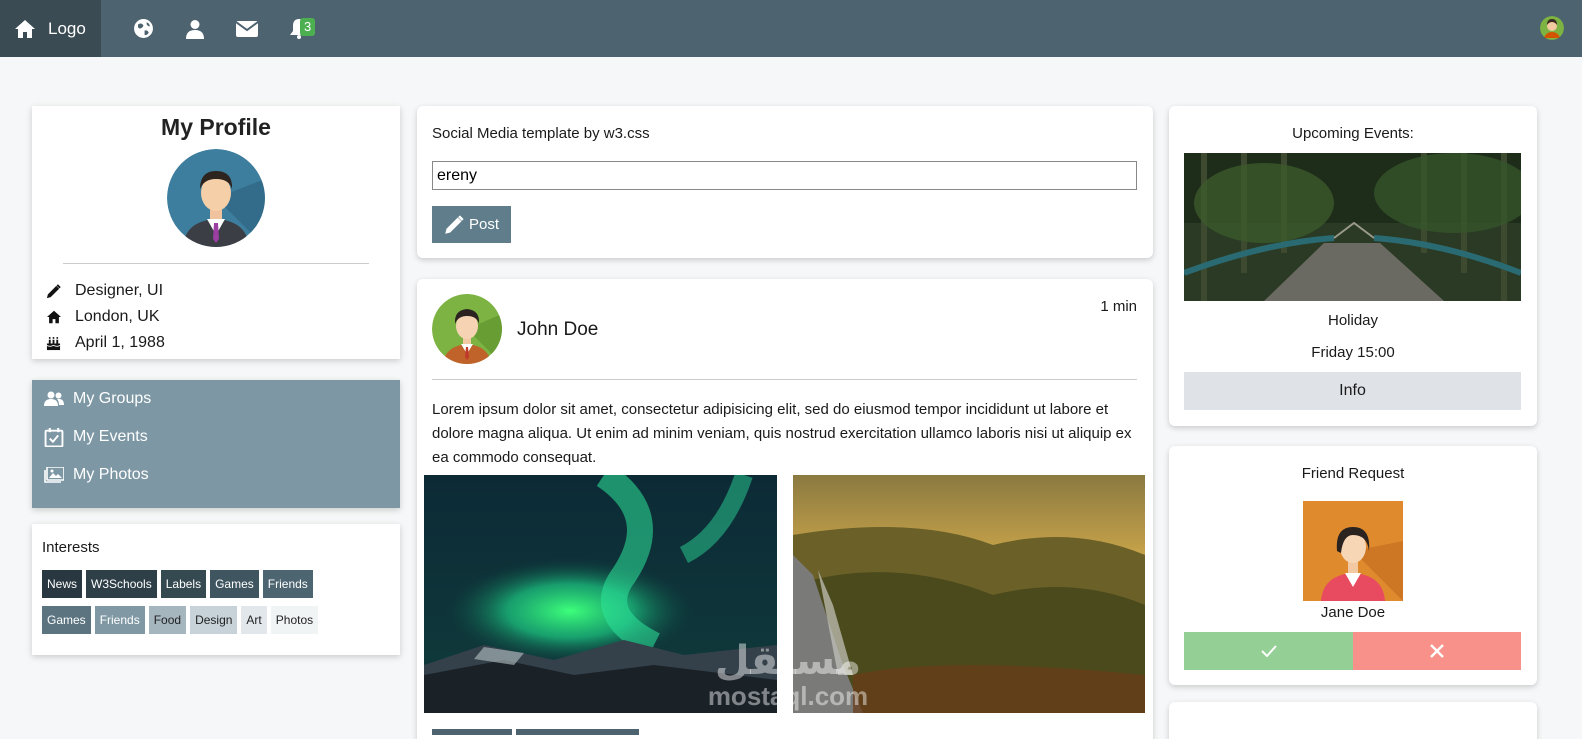 Image resolution: width=1582 pixels, height=739 pixels. Describe the element at coordinates (791, 28) in the screenshot. I see `top-navbar: Logo 3` at that location.